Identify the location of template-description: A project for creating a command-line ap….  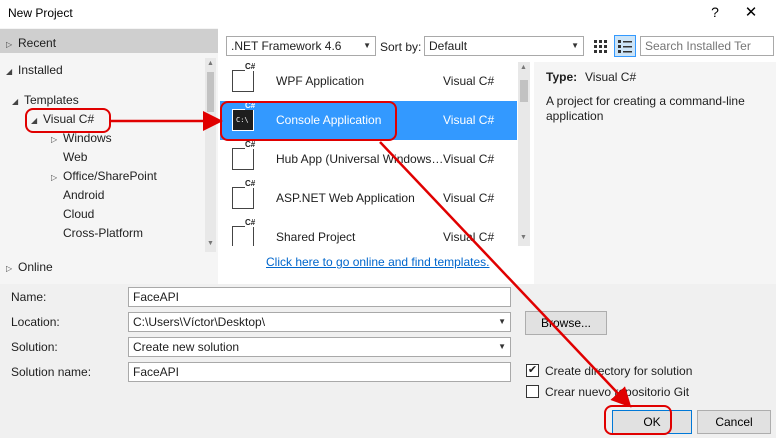
(645, 108).